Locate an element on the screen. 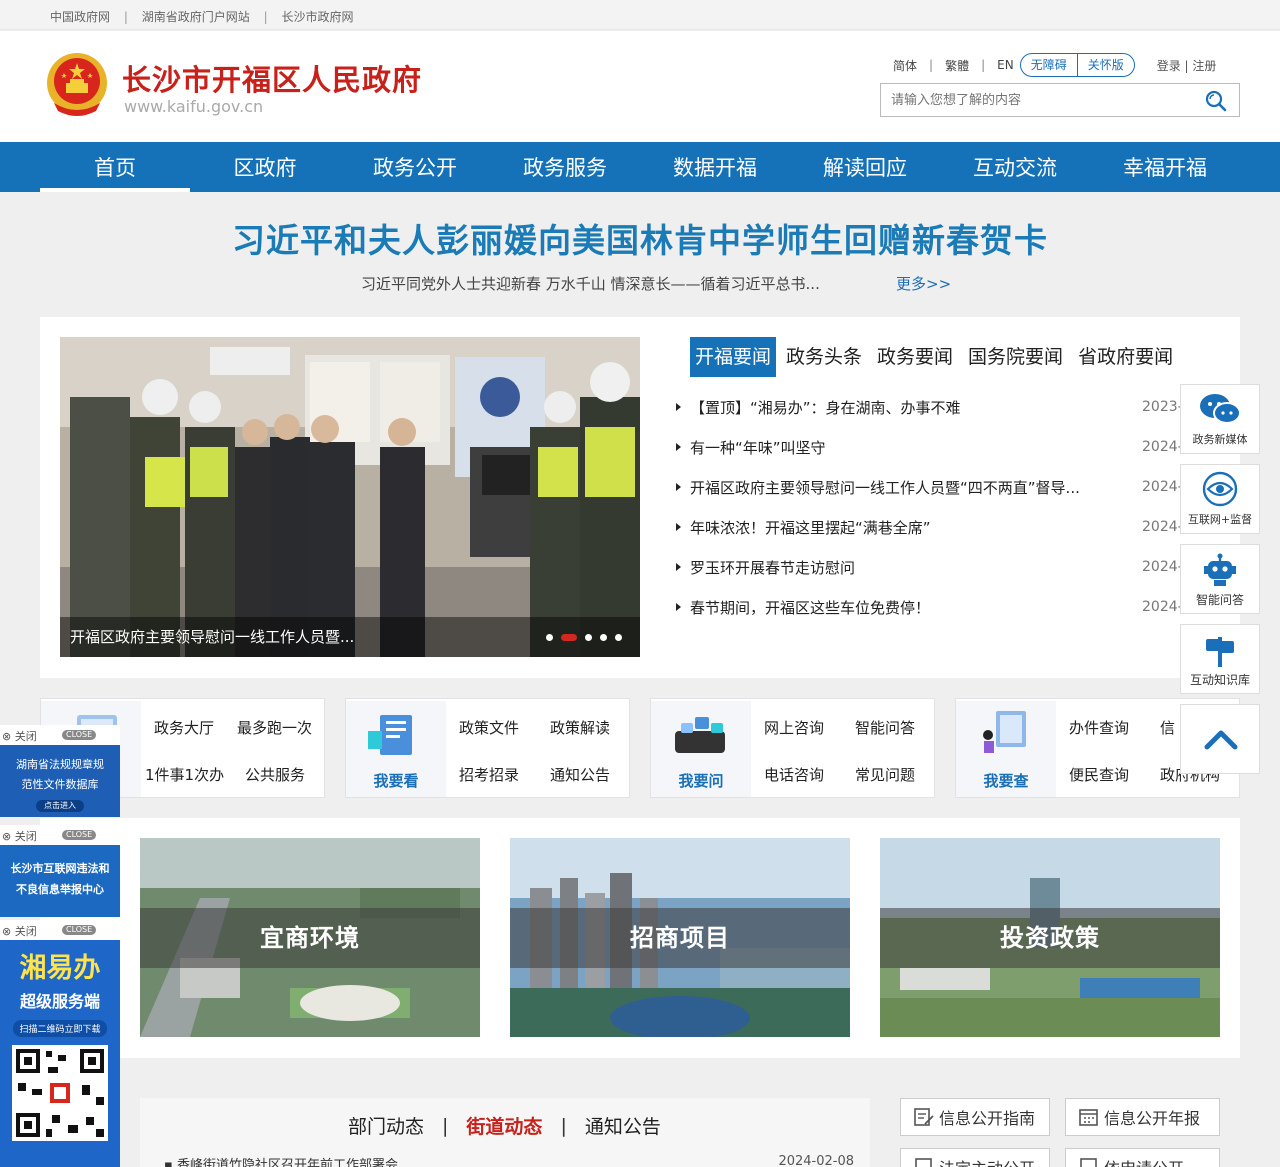 The width and height of the screenshot is (1280, 1167). tab-state-council-news: 国务院要闻 is located at coordinates (1015, 357).